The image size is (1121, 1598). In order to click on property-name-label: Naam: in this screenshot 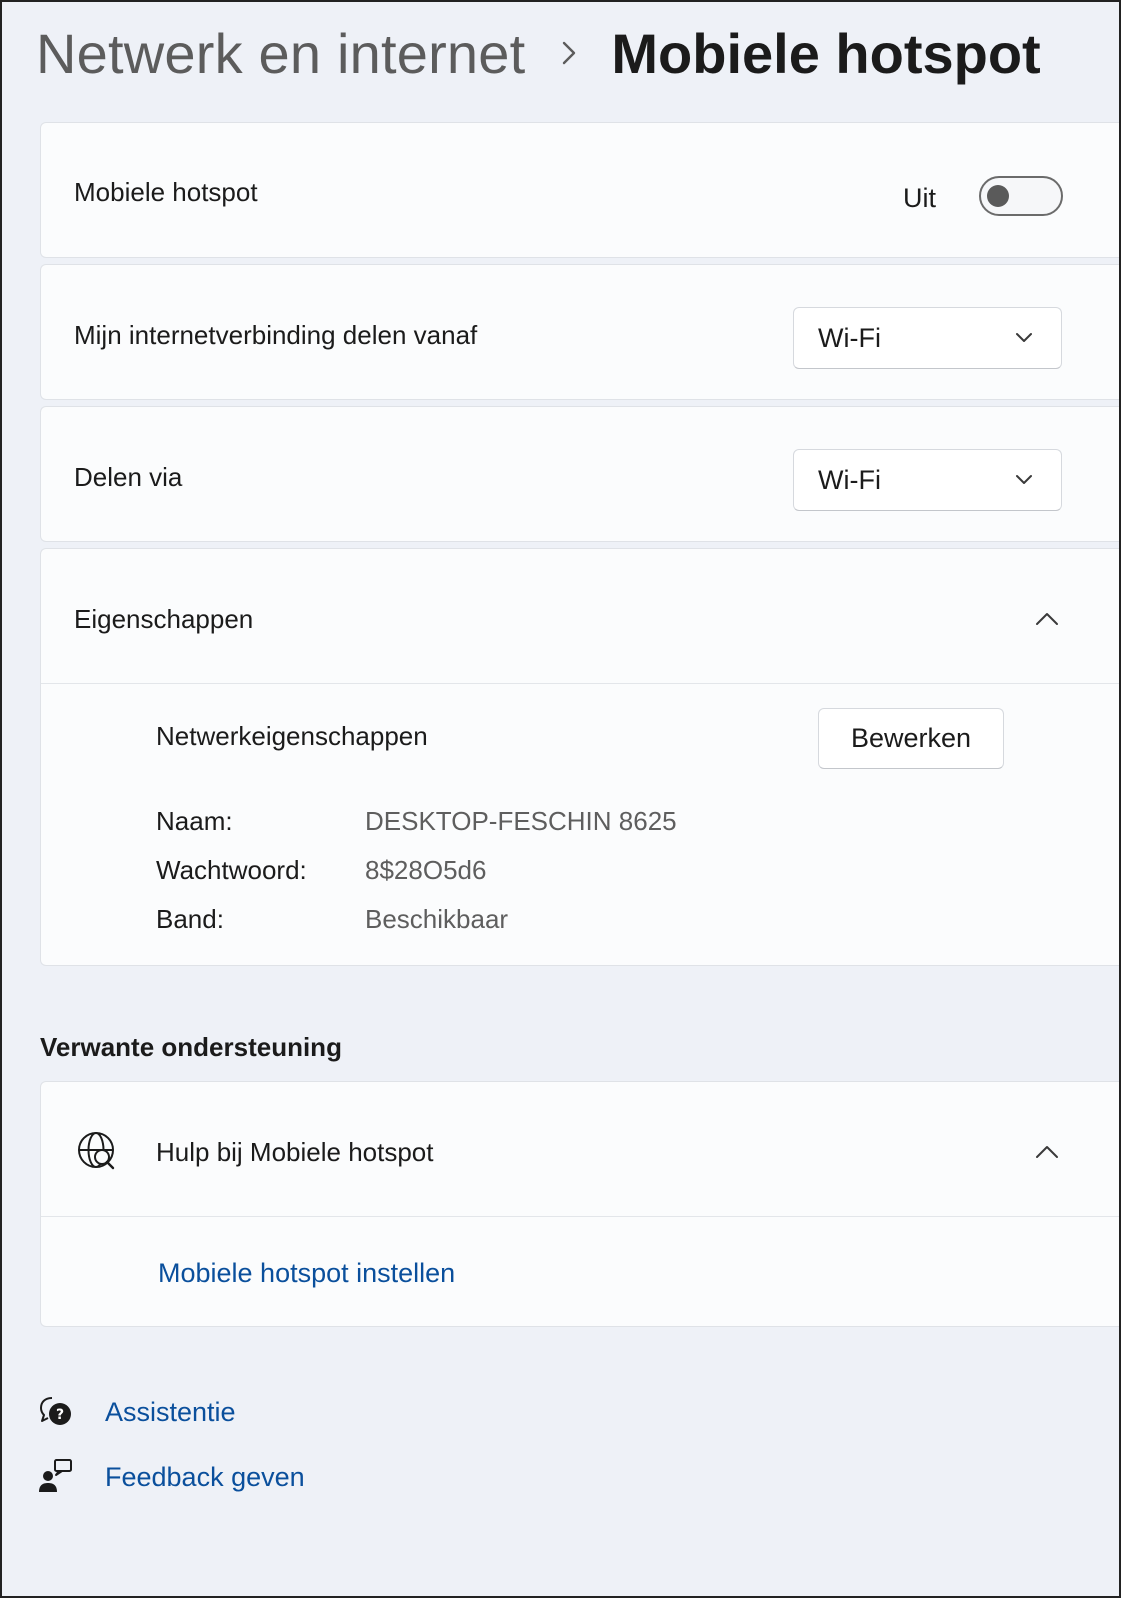, I will do `click(194, 821)`.